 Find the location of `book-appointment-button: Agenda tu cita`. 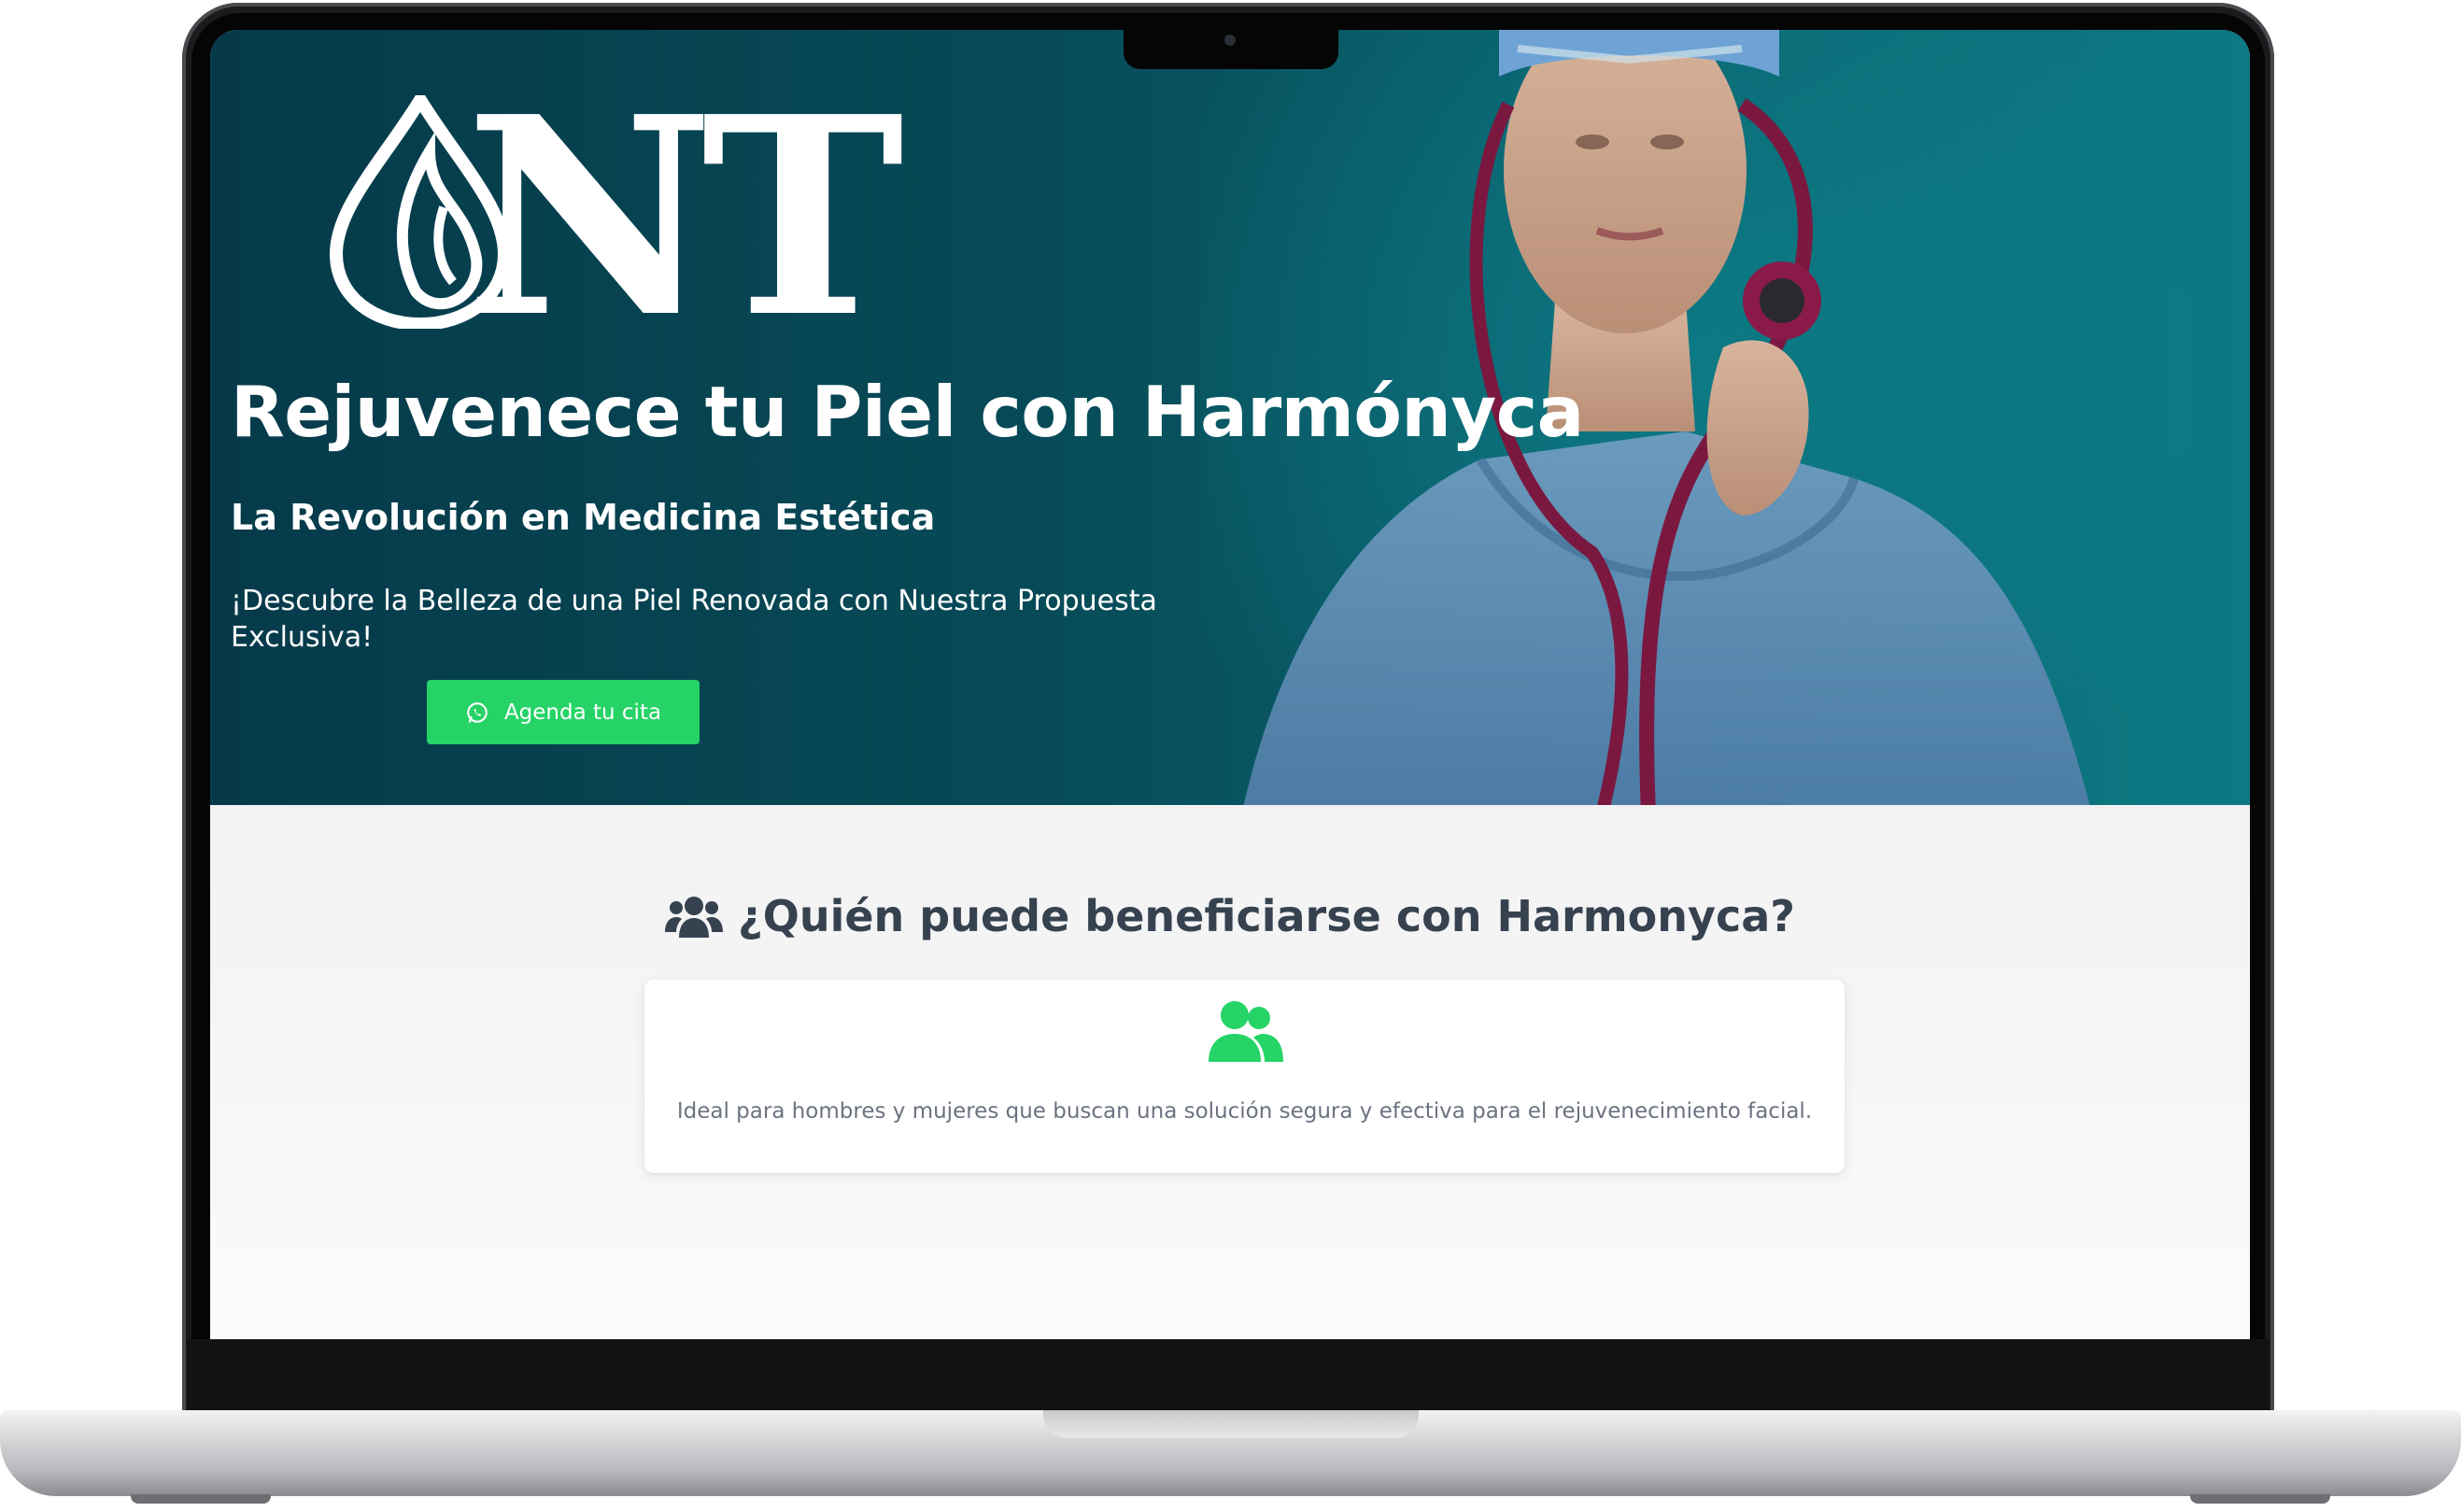

book-appointment-button: Agenda tu cita is located at coordinates (563, 712).